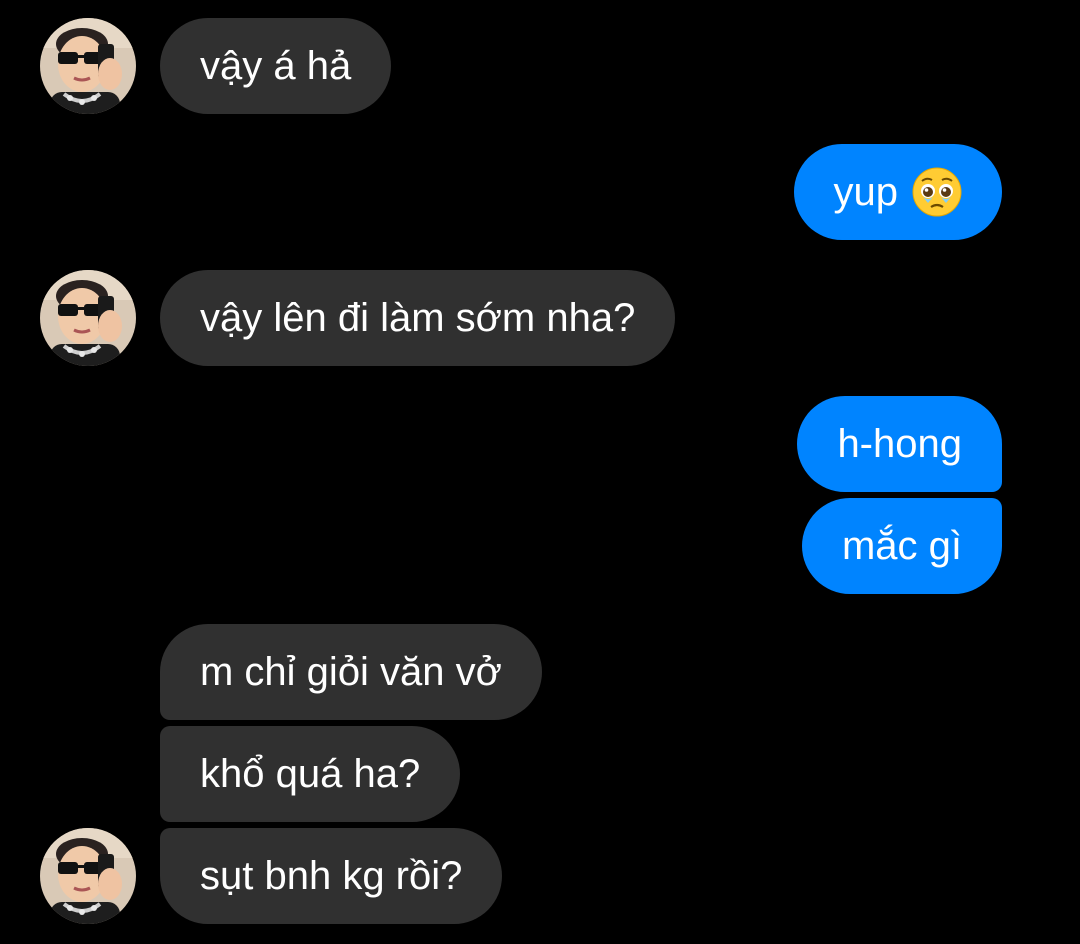 This screenshot has width=1080, height=944. I want to click on message-bubble-incoming: vậy á hả, so click(276, 66).